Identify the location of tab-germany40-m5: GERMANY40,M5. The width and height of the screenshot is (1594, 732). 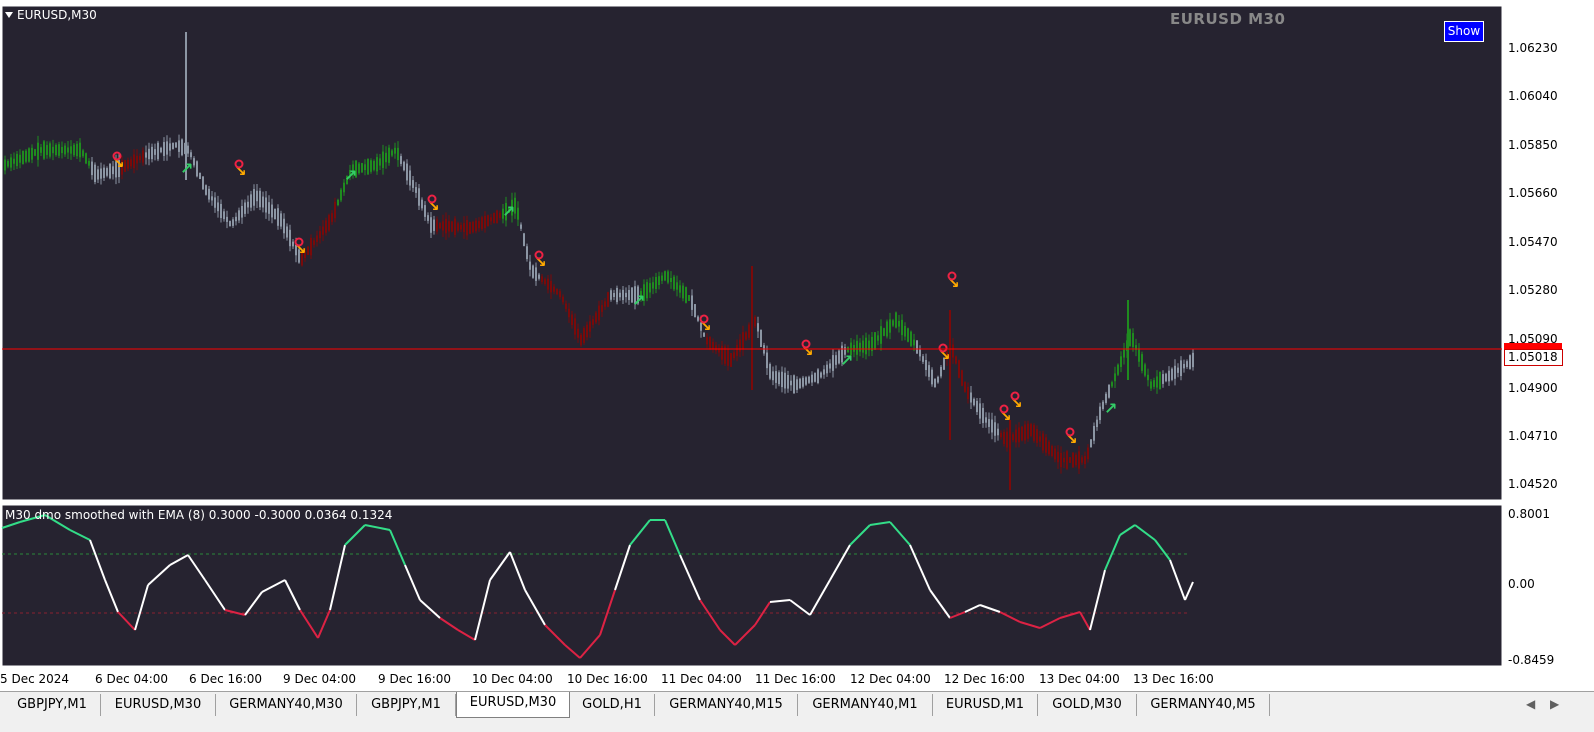
(1203, 705).